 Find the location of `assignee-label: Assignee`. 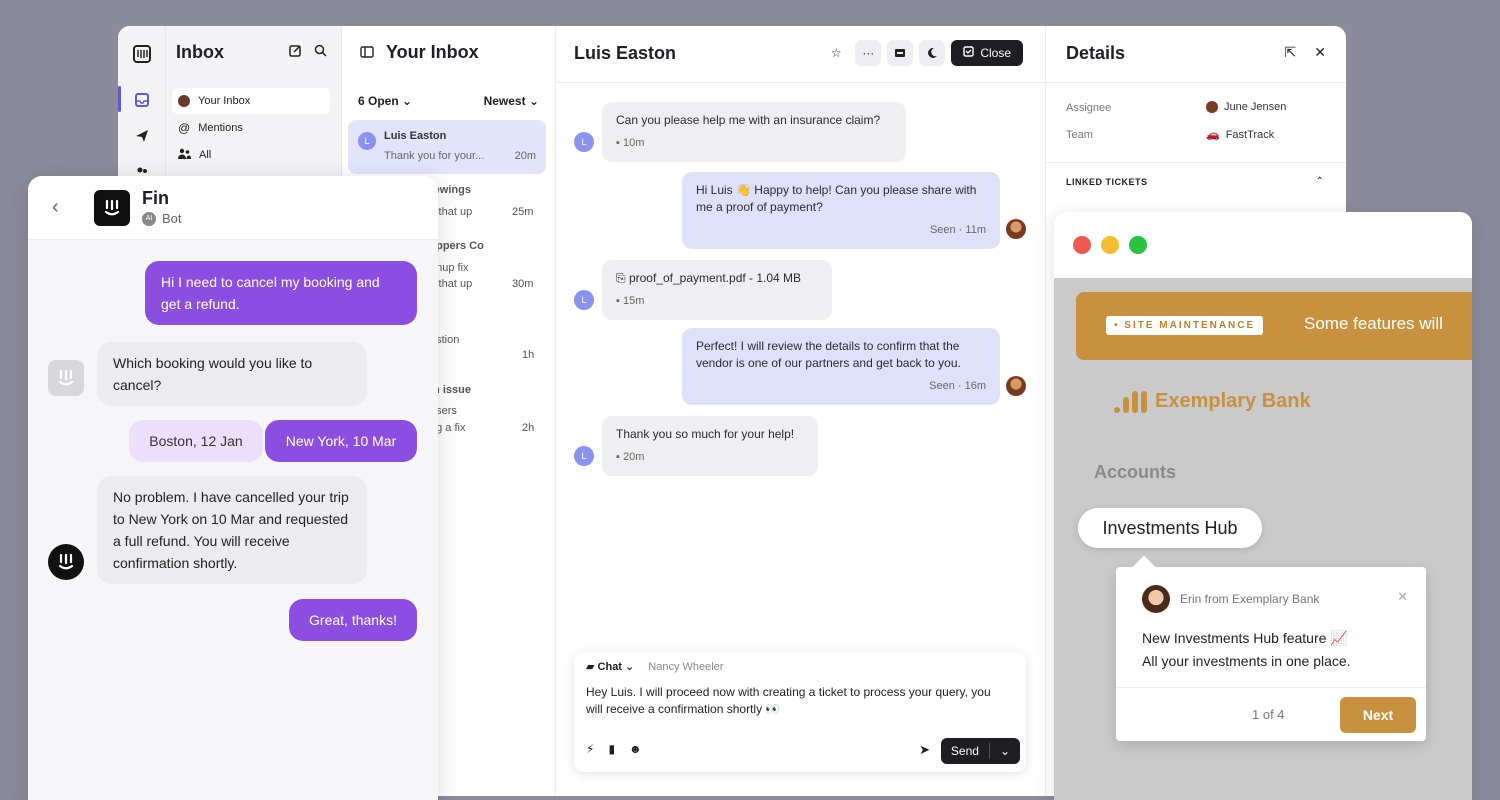

assignee-label: Assignee is located at coordinates (1089, 108).